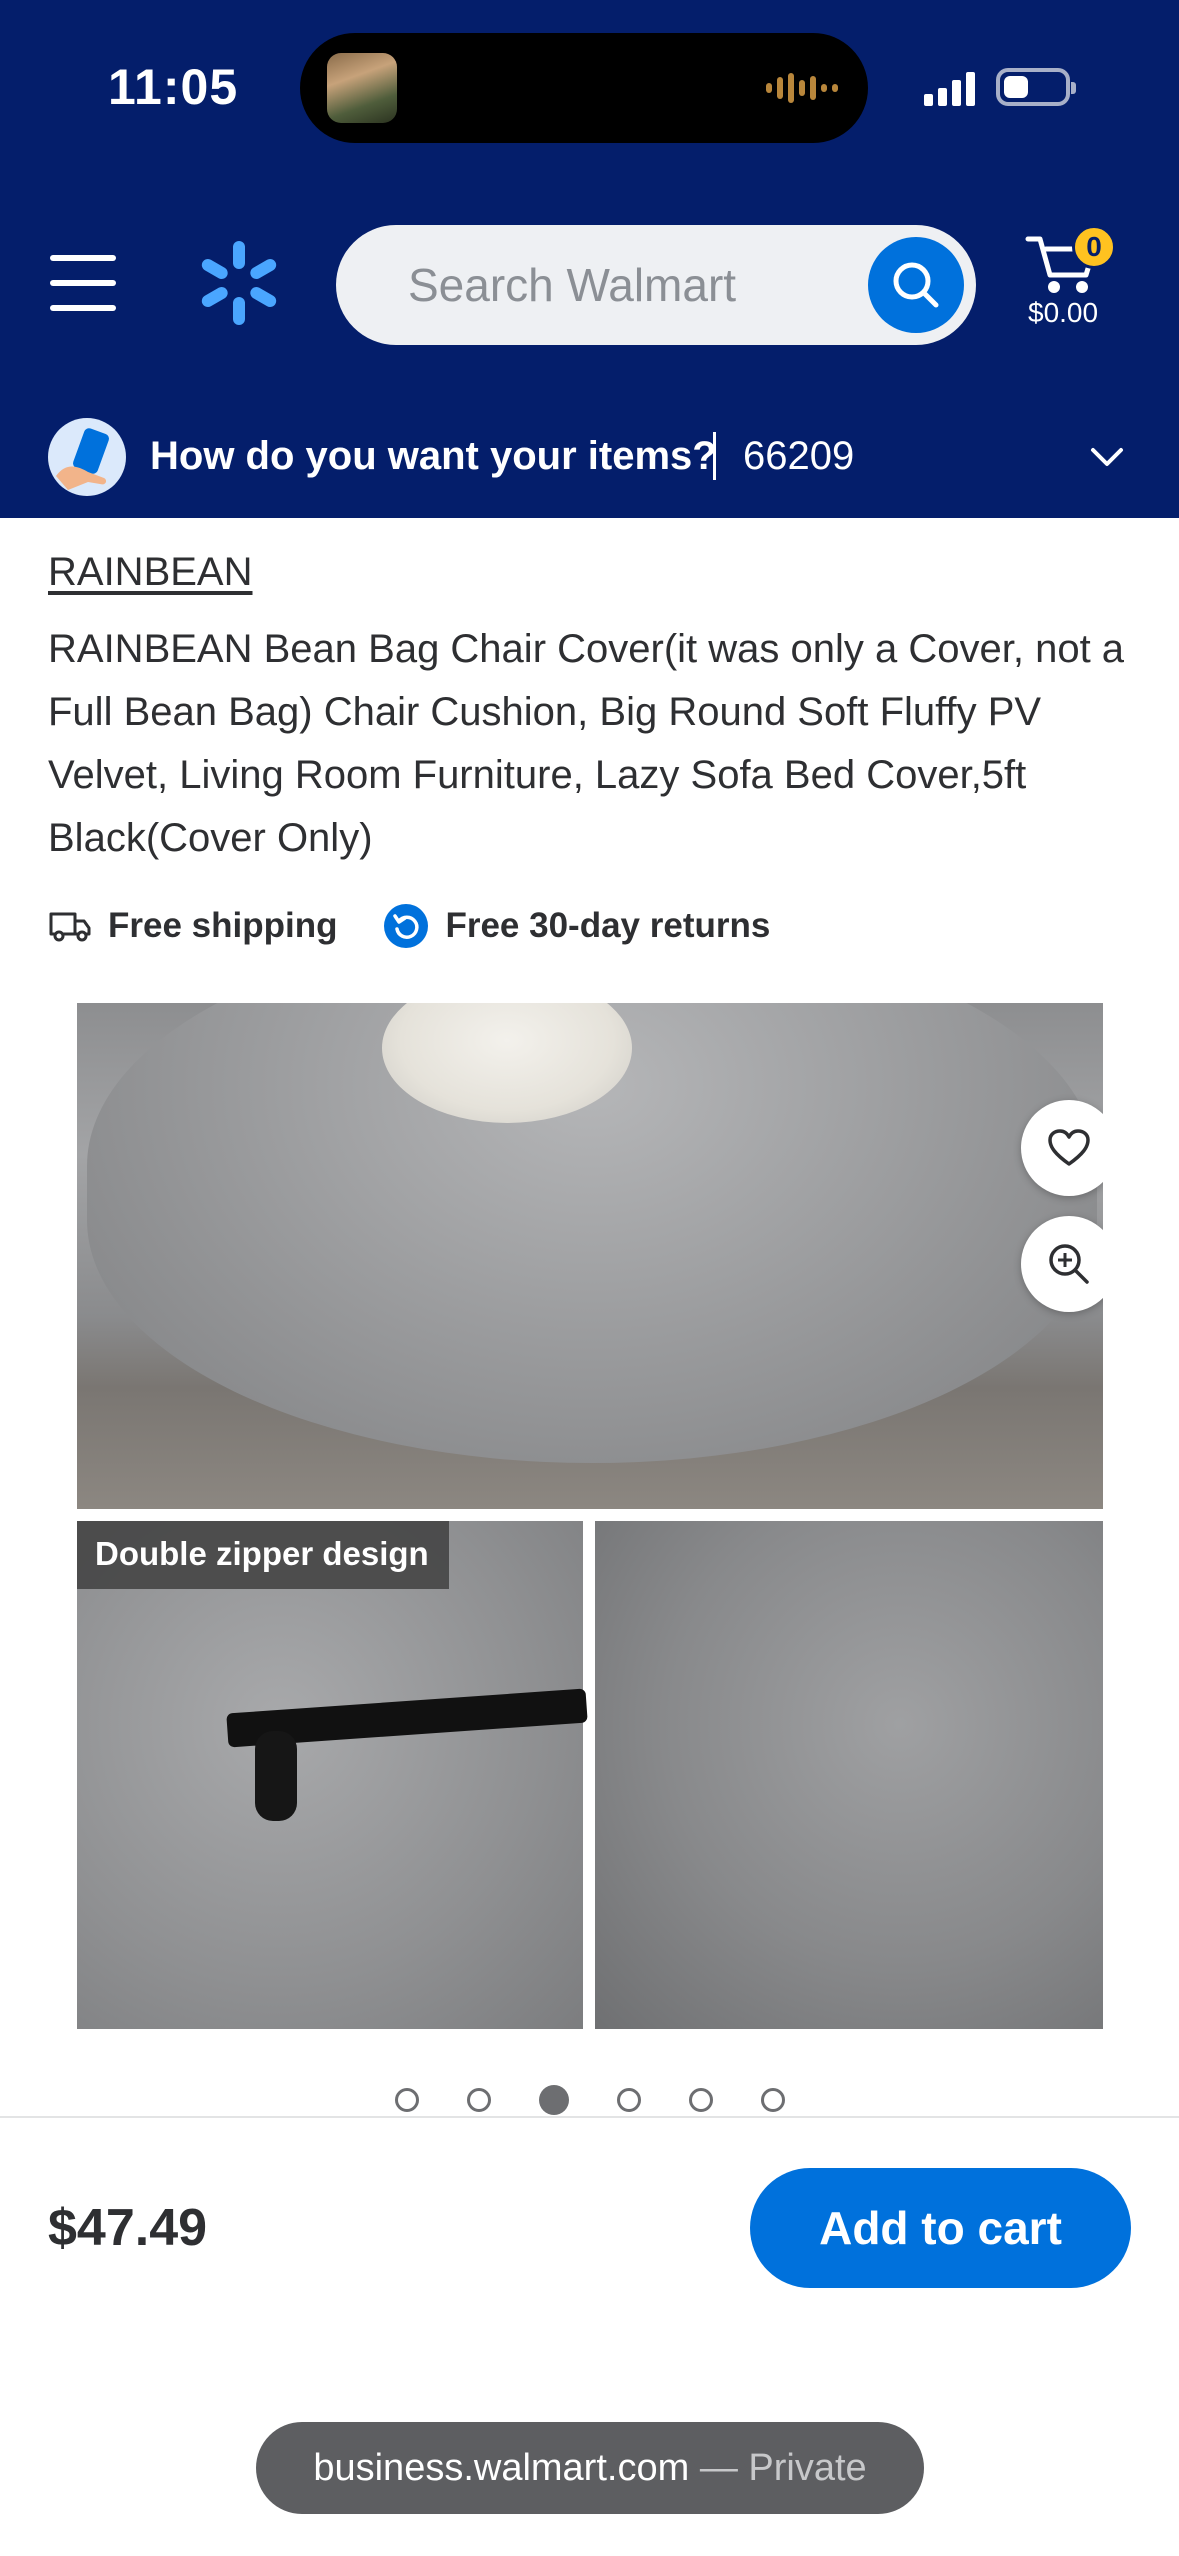 This screenshot has width=1179, height=2556. What do you see at coordinates (87, 457) in the screenshot?
I see `delivery-phone-icon` at bounding box center [87, 457].